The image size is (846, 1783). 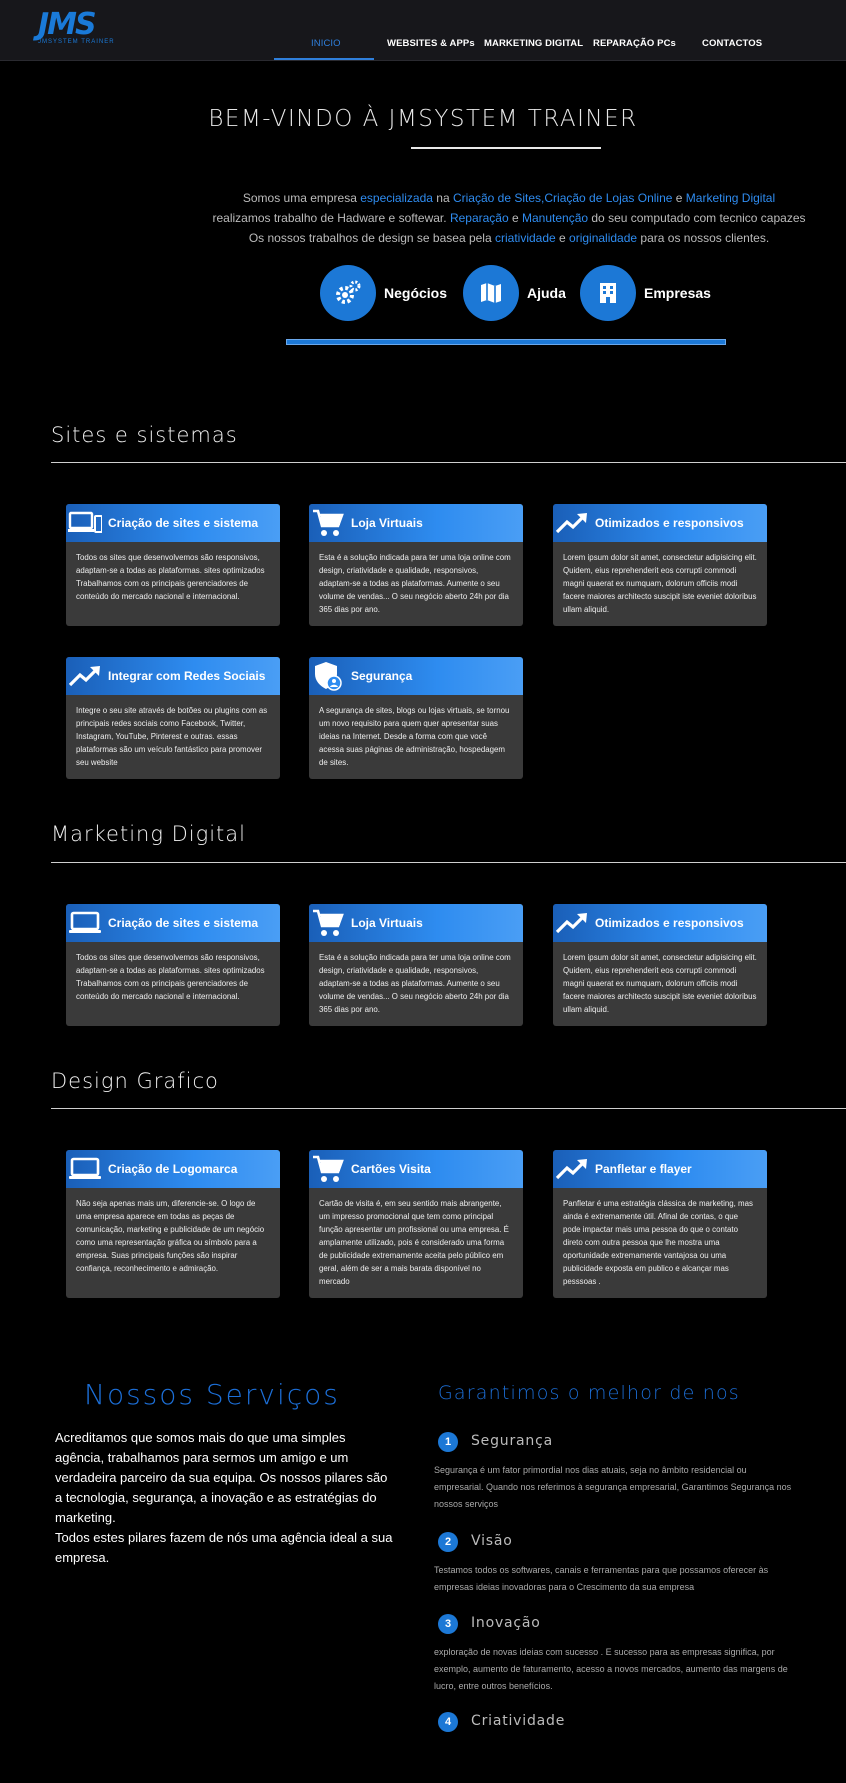 What do you see at coordinates (506, 1623) in the screenshot?
I see `guarantee-item-title: Inovação` at bounding box center [506, 1623].